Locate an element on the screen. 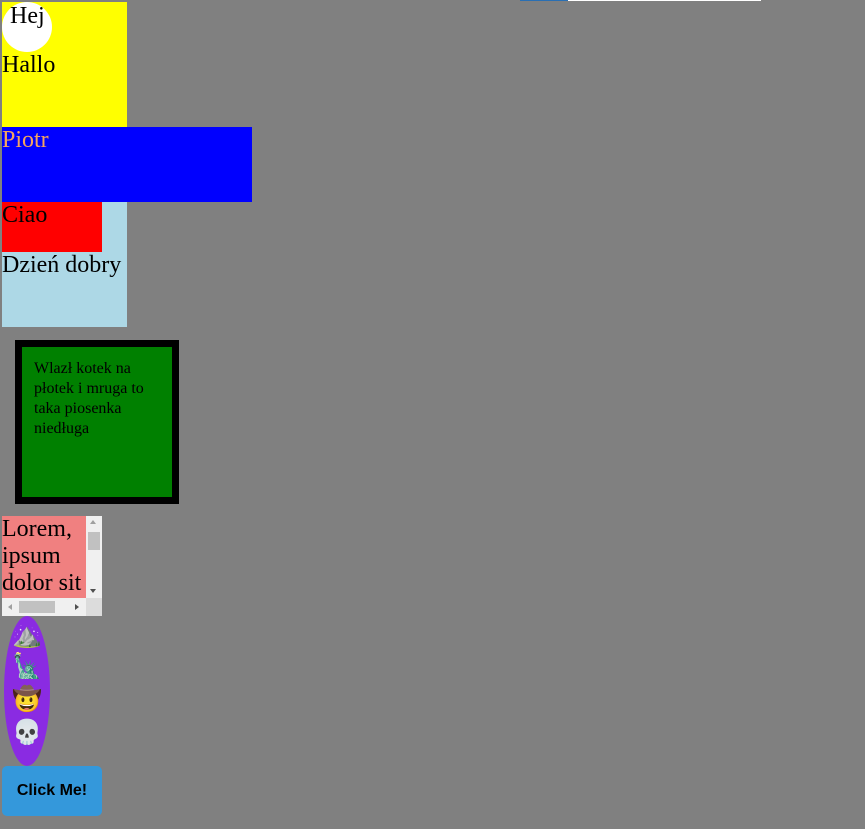  yellow-box-label: Hallo is located at coordinates (29, 65).